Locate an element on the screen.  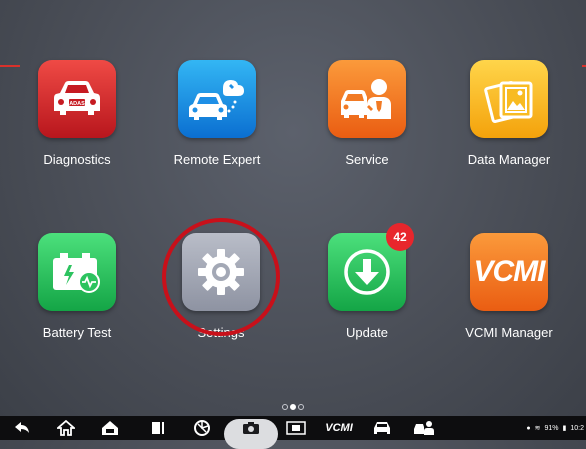
battery-percent: 91% is located at coordinates (551, 428).